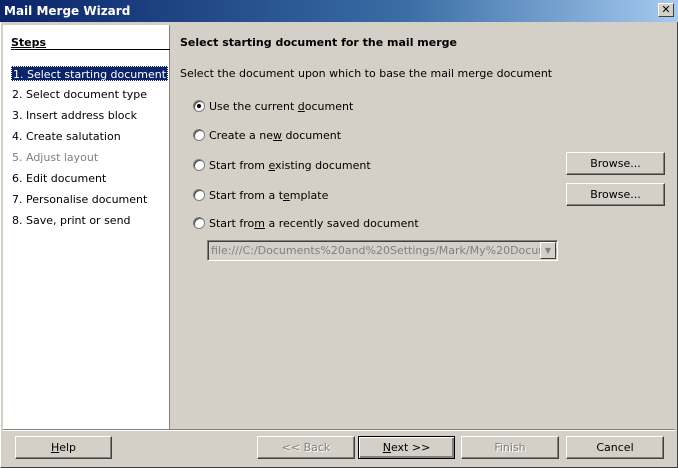 This screenshot has height=468, width=678. What do you see at coordinates (90, 49) in the screenshot?
I see `steps-divider` at bounding box center [90, 49].